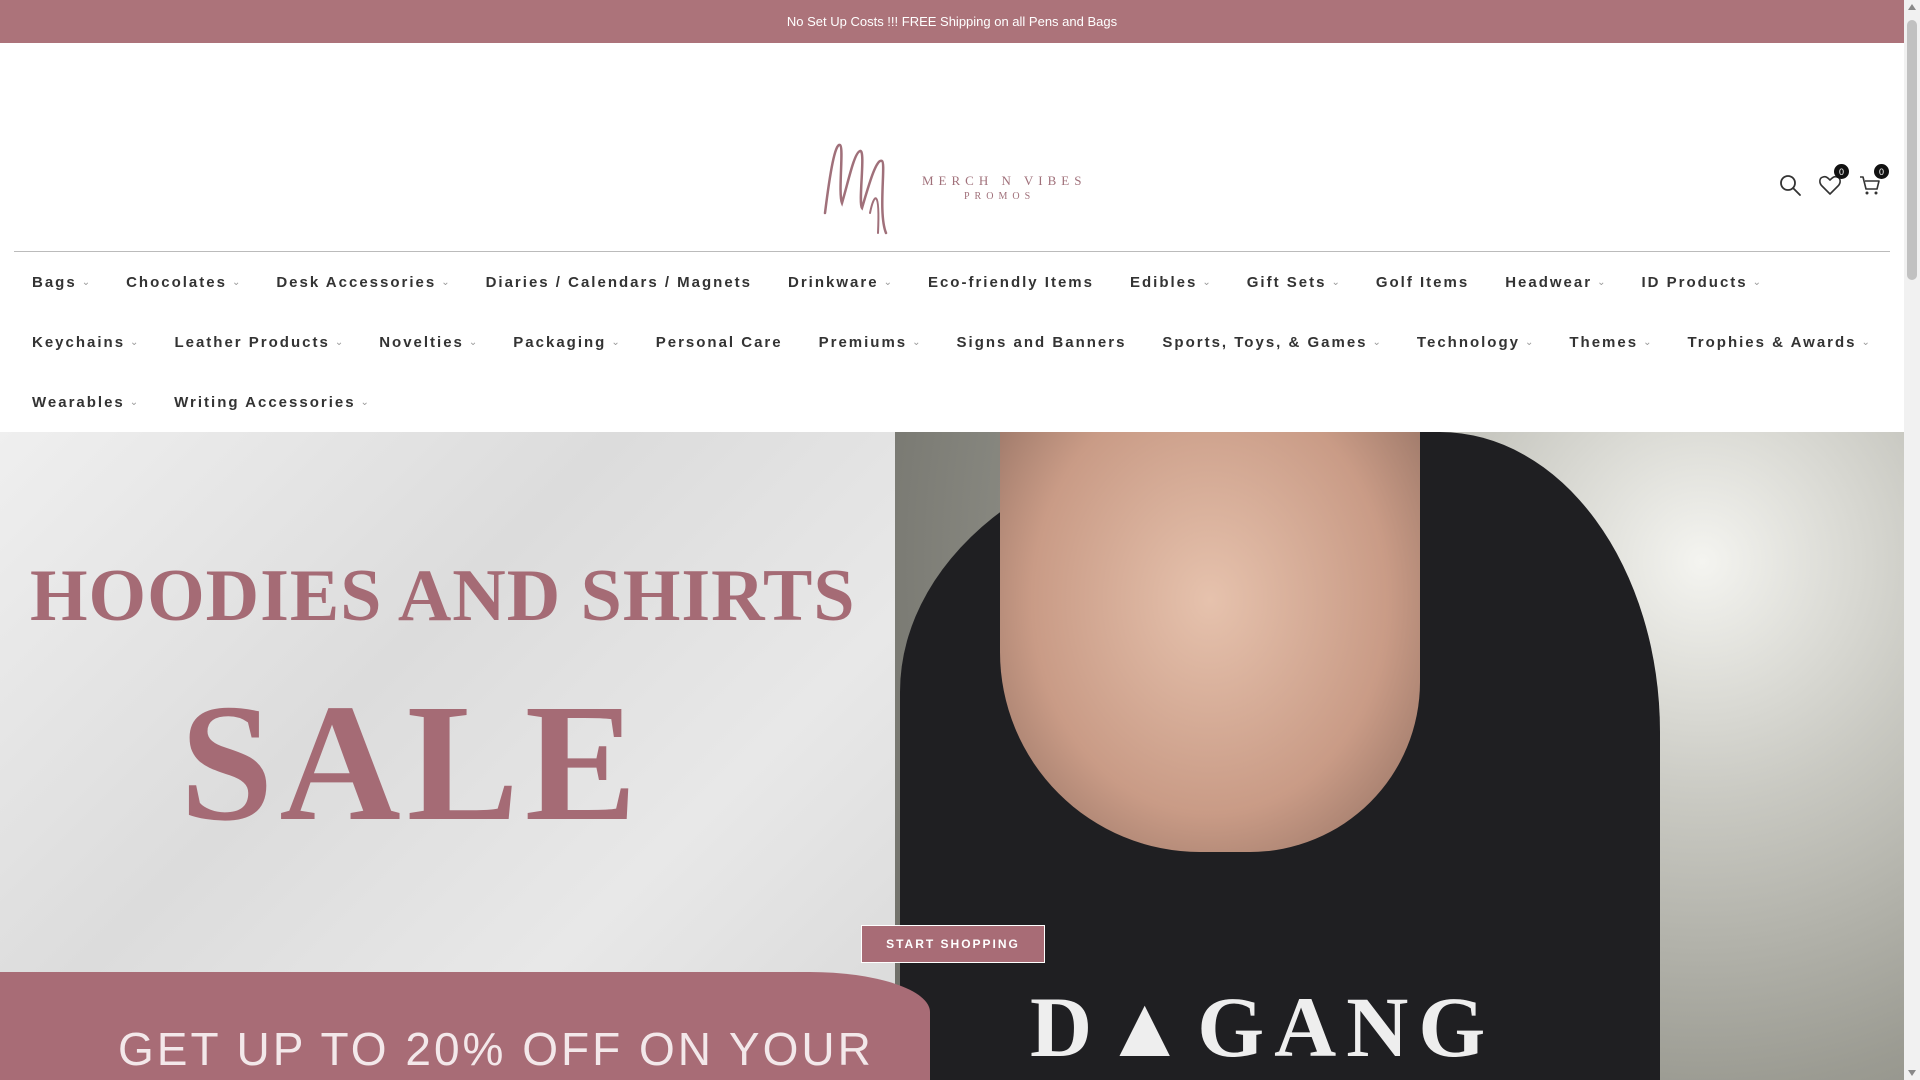  What do you see at coordinates (1286, 282) in the screenshot?
I see `nav-item-label: Gift Sets` at bounding box center [1286, 282].